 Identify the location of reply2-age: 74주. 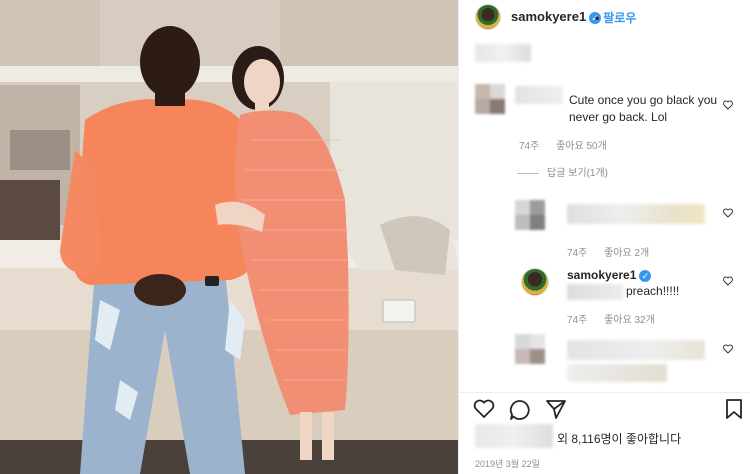
(577, 320).